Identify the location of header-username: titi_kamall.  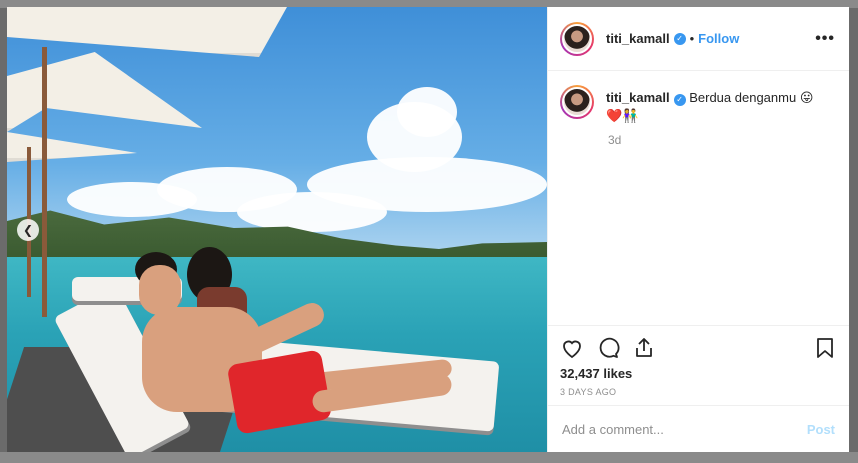
(638, 38).